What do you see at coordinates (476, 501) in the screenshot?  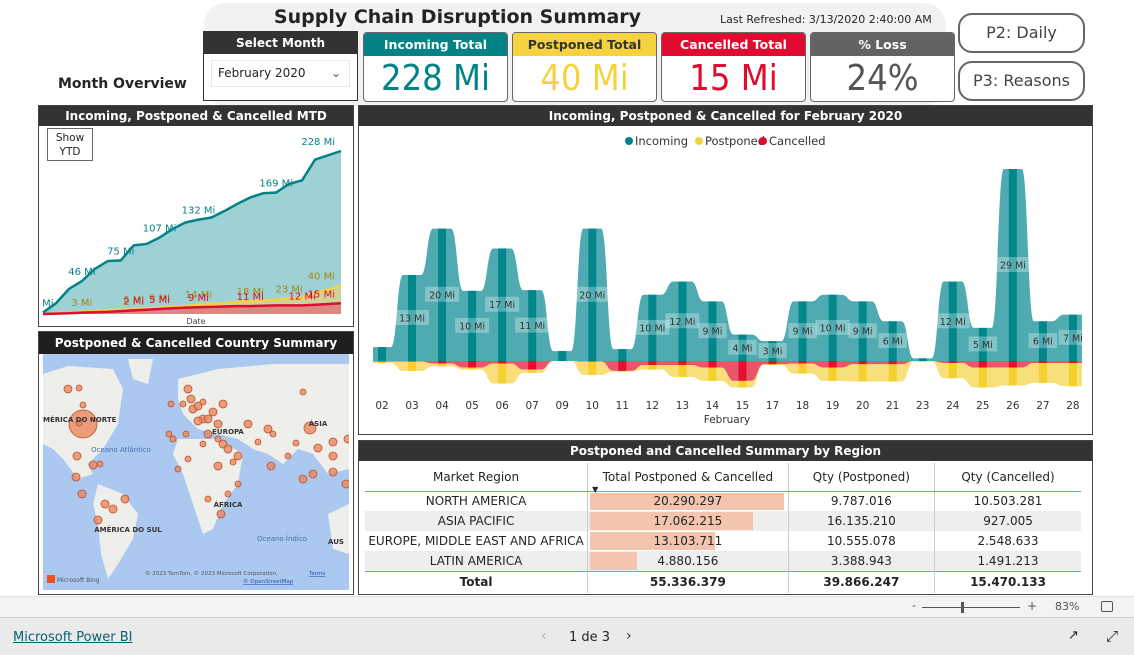 I see `cell-region: NORTH AMERICA` at bounding box center [476, 501].